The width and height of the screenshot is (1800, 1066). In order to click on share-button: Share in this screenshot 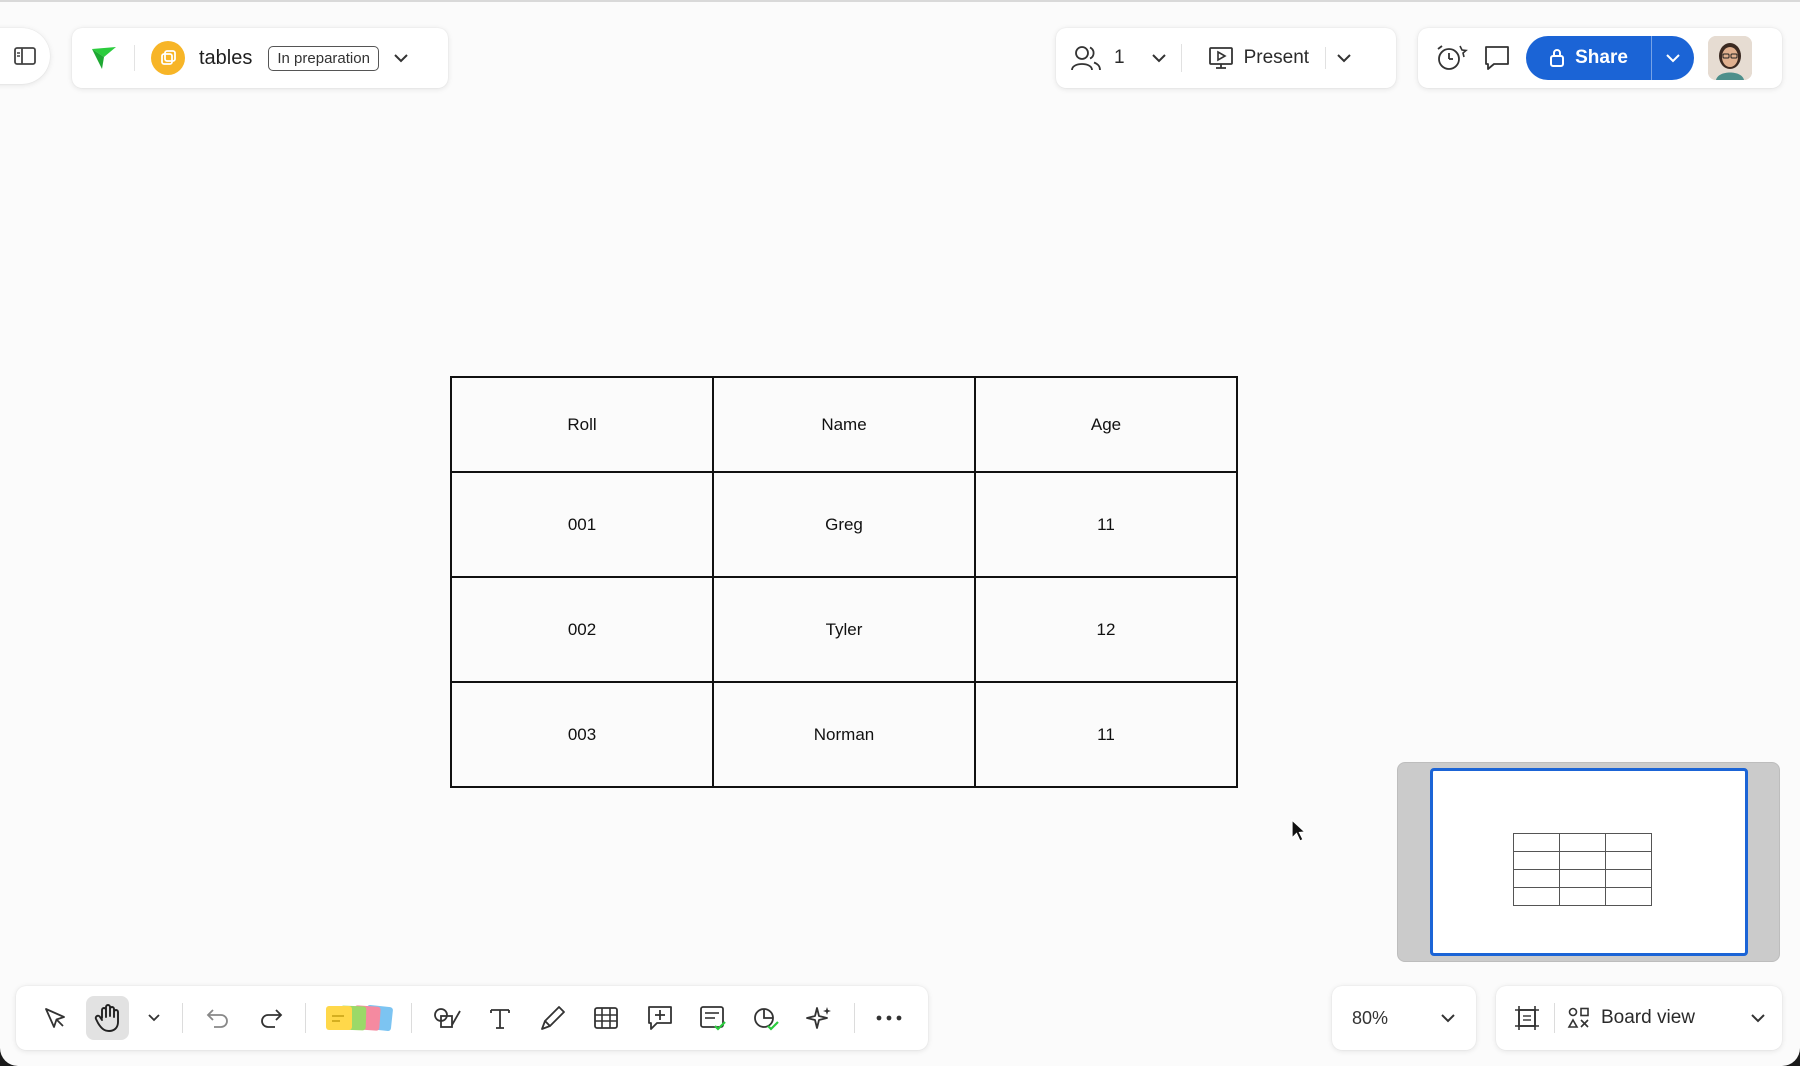, I will do `click(1610, 58)`.